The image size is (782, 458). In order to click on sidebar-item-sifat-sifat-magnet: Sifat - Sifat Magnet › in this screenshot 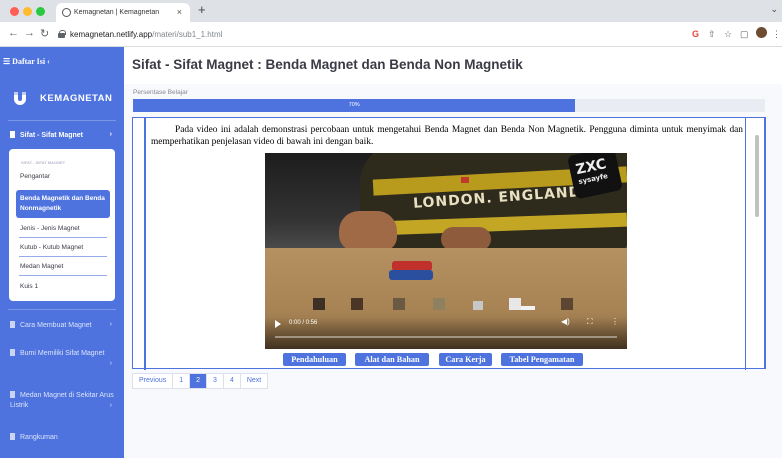, I will do `click(62, 135)`.